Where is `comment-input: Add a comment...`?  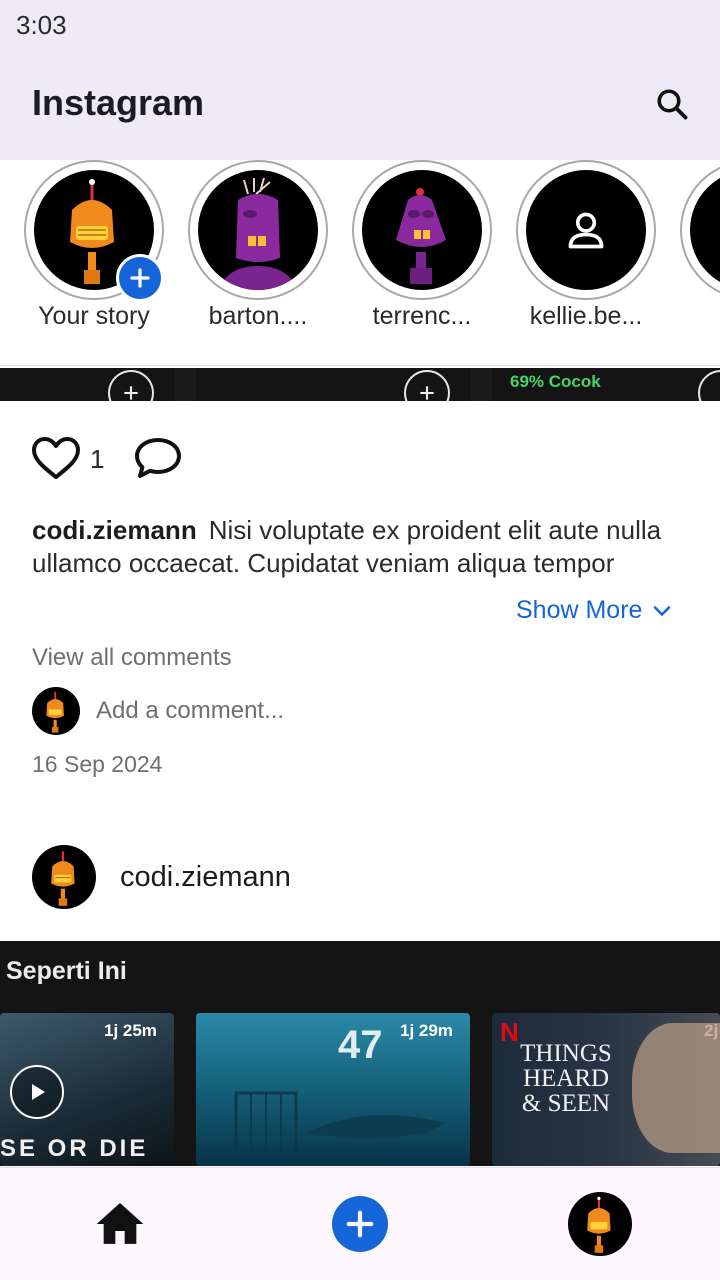
comment-input: Add a comment... is located at coordinates (190, 711).